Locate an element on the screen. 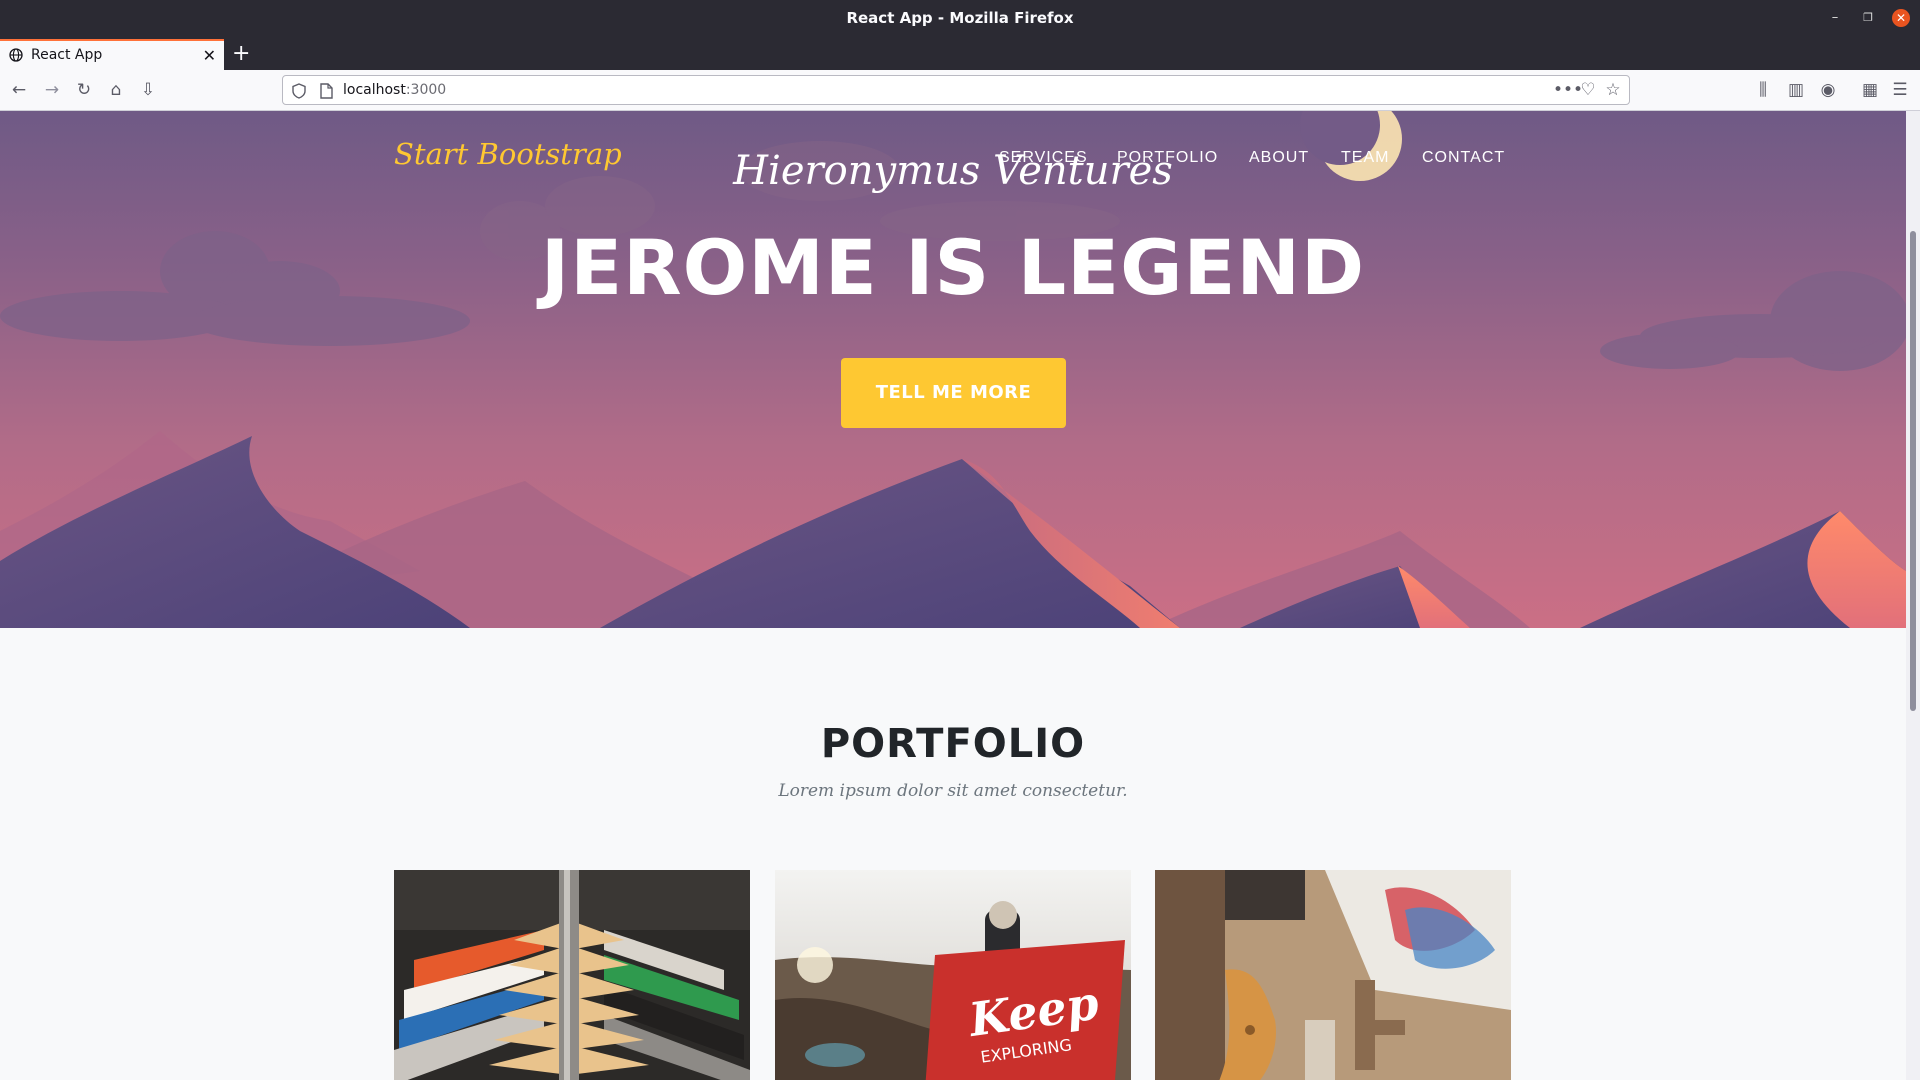 This screenshot has width=1920, height=1080. url-host: localhost is located at coordinates (374, 90).